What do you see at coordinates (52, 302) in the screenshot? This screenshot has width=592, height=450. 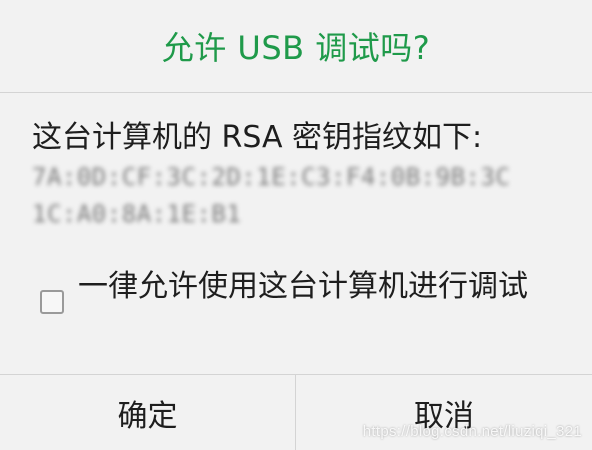 I see `always-allow-checkbox` at bounding box center [52, 302].